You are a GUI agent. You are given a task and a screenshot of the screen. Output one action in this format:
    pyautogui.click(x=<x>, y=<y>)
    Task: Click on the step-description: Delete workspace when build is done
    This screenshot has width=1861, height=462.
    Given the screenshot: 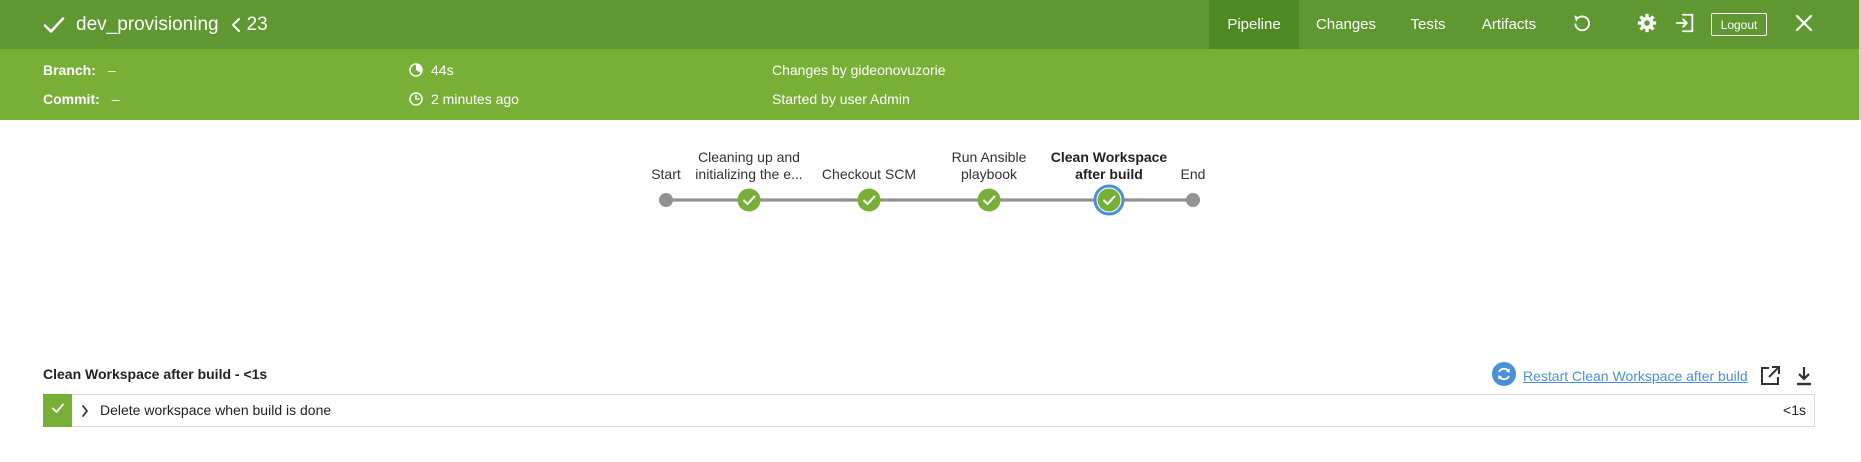 What is the action you would take?
    pyautogui.click(x=216, y=410)
    